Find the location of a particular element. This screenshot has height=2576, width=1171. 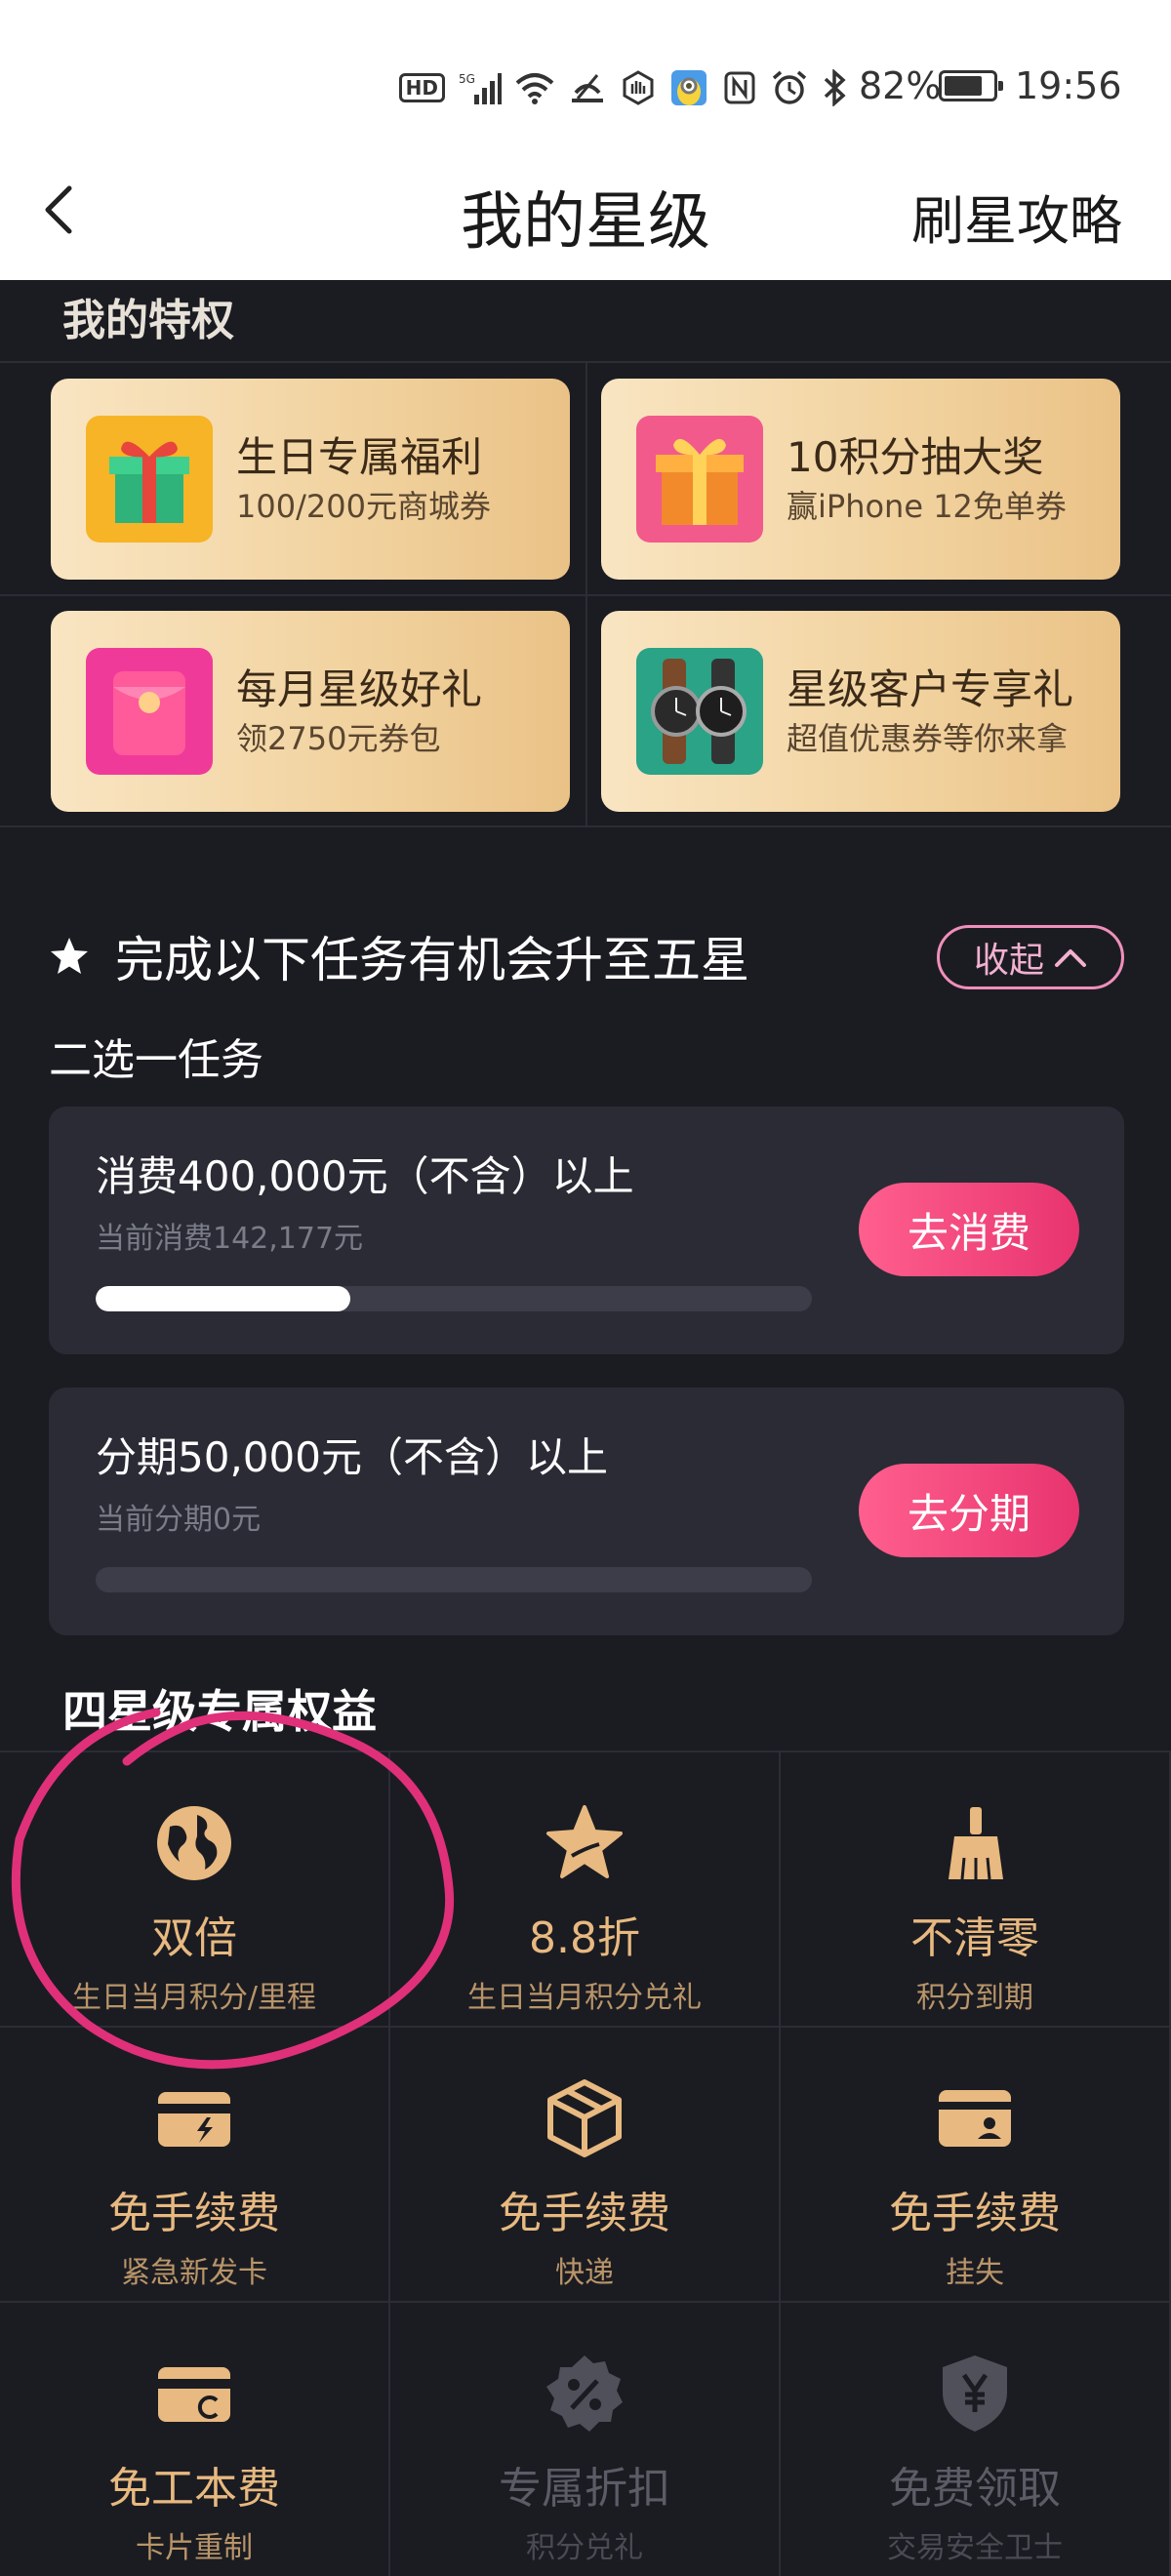

gift-box-icon is located at coordinates (149, 479).